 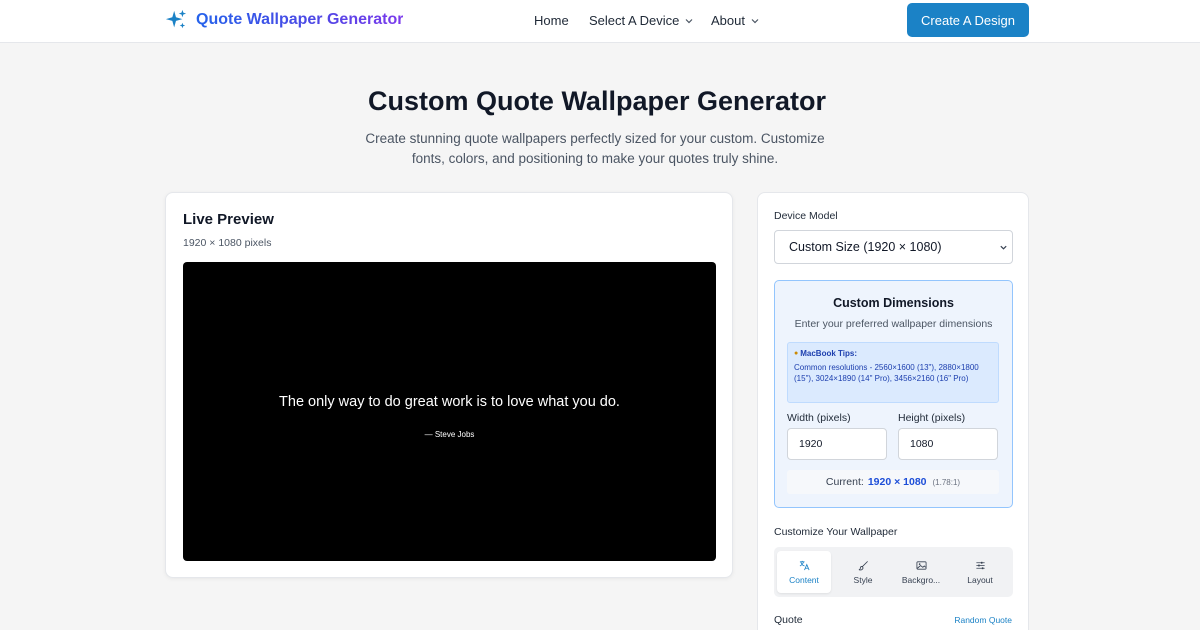 I want to click on tab-content: Content, so click(x=804, y=572).